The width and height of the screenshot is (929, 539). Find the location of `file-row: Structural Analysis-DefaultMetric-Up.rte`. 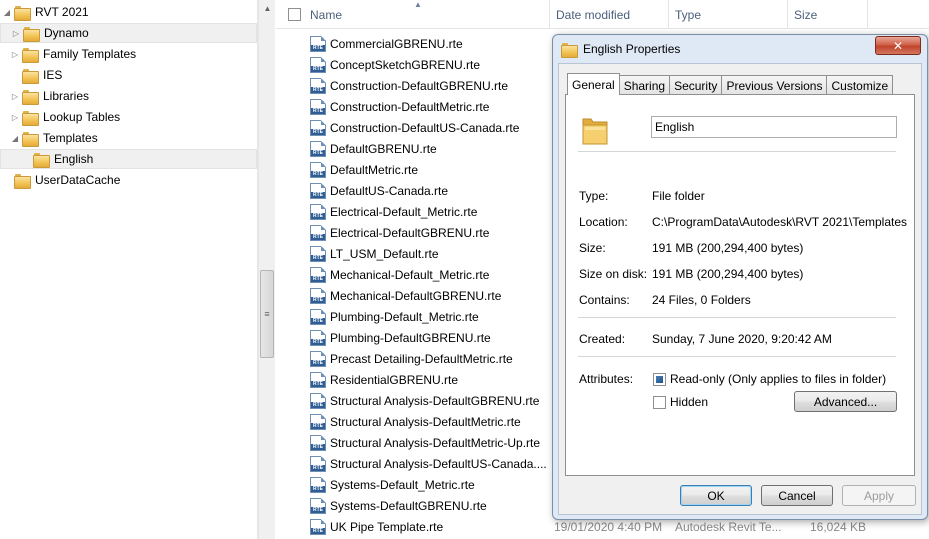

file-row: Structural Analysis-DefaultMetric-Up.rte is located at coordinates (425, 442).